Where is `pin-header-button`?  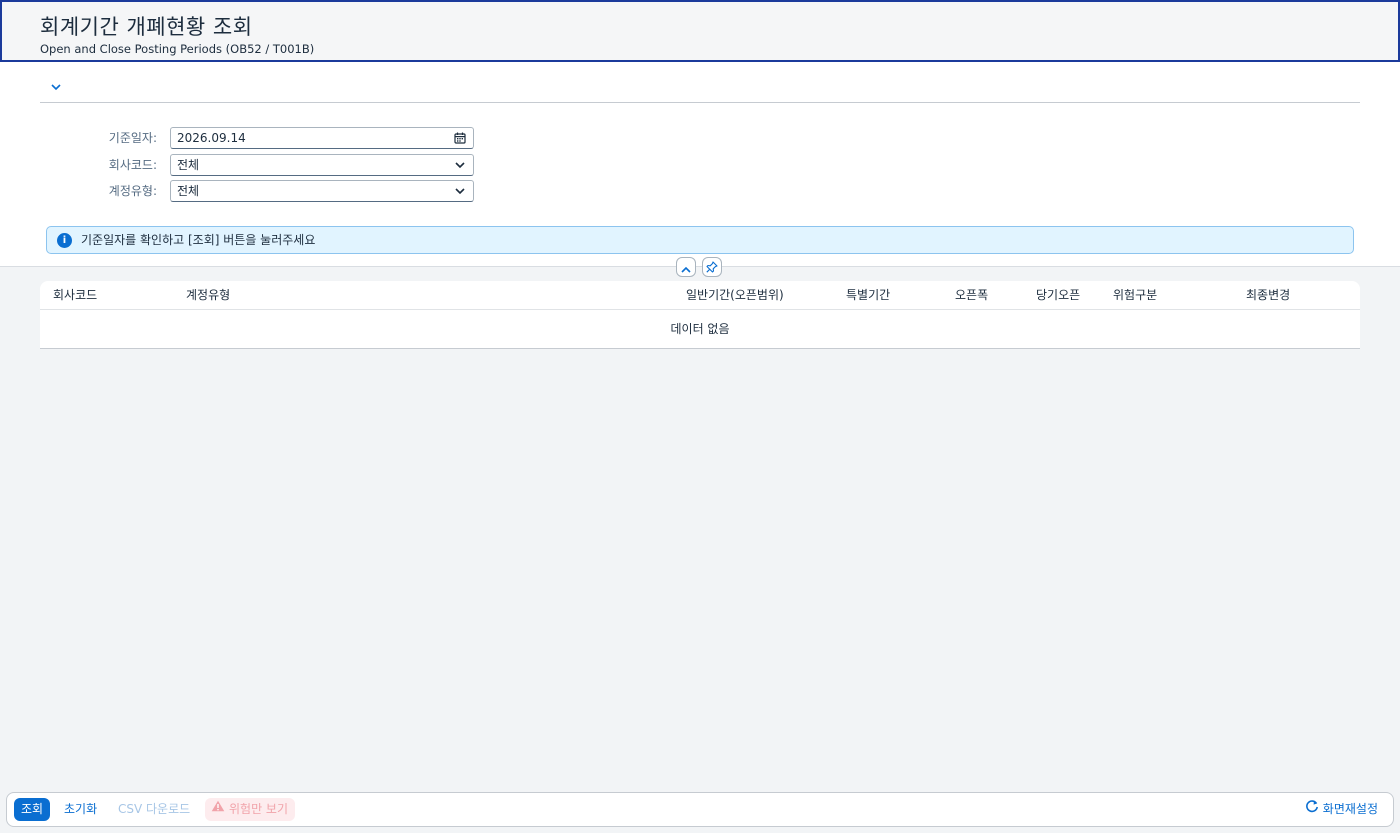
pin-header-button is located at coordinates (712, 267).